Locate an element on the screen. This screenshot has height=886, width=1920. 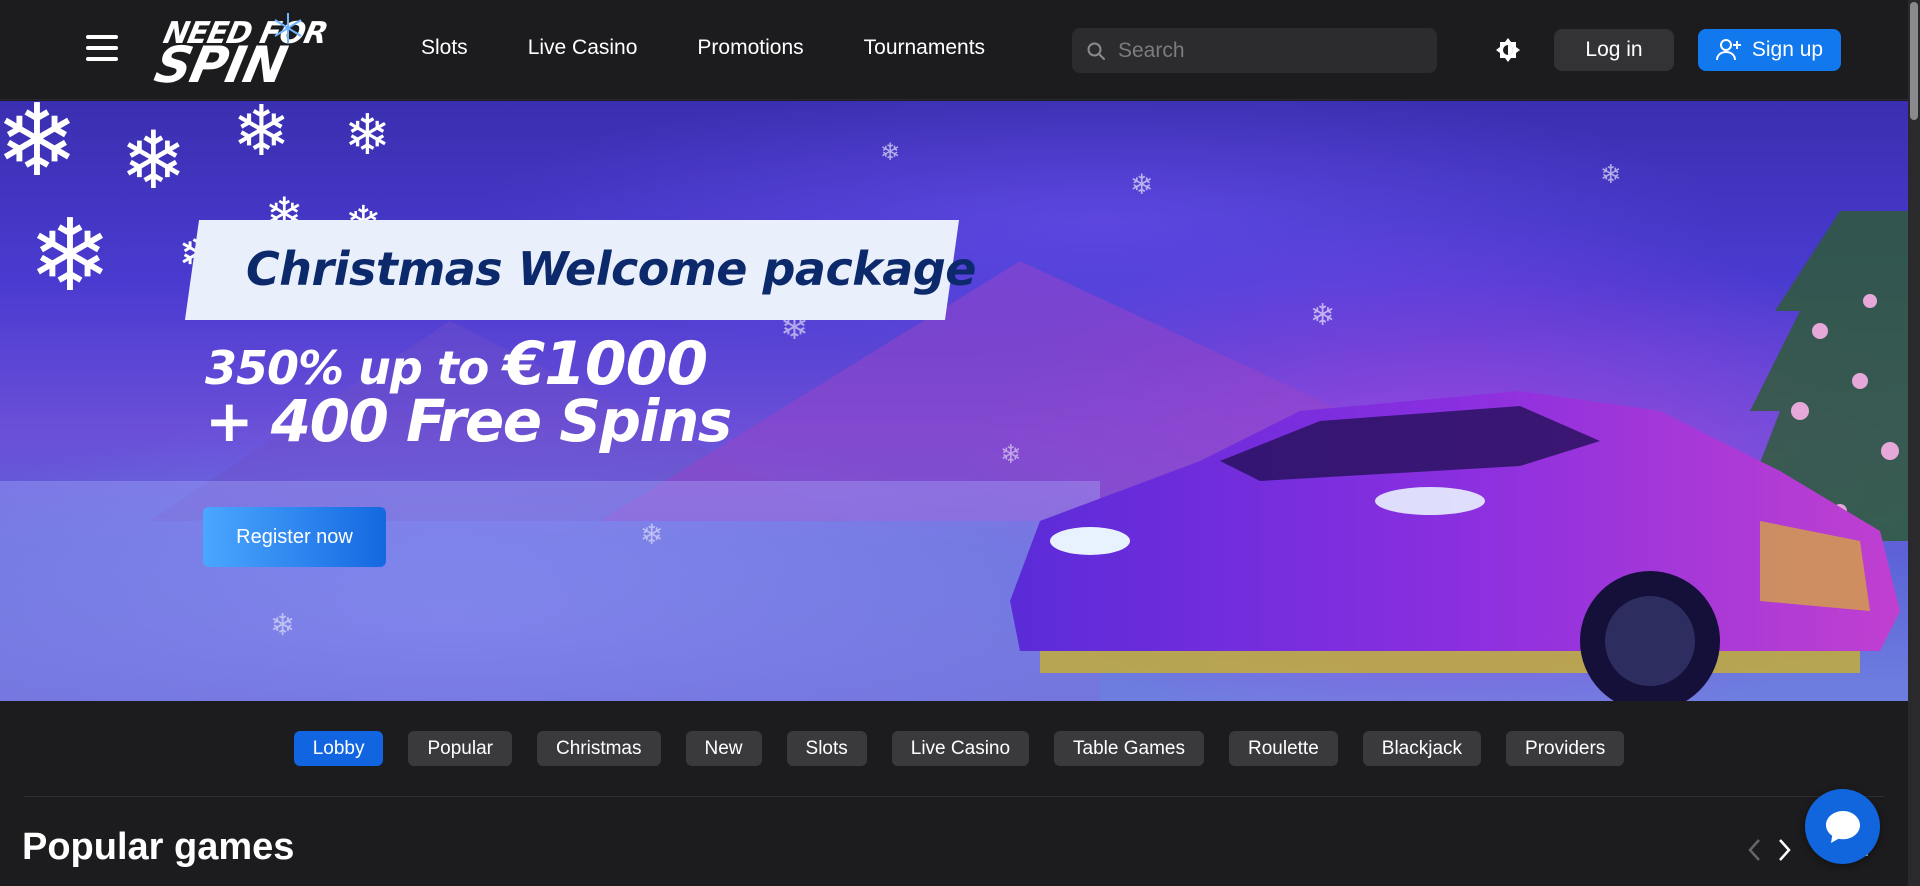
nav-tournaments: Tournaments is located at coordinates (924, 48).